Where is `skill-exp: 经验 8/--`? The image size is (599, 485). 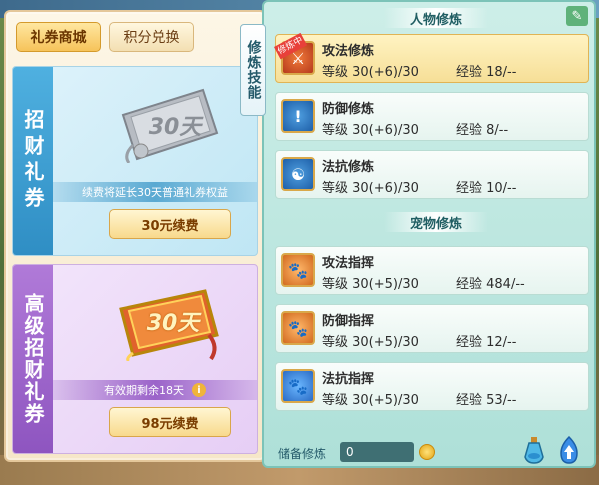
skill-exp: 经验 8/-- is located at coordinates (482, 130).